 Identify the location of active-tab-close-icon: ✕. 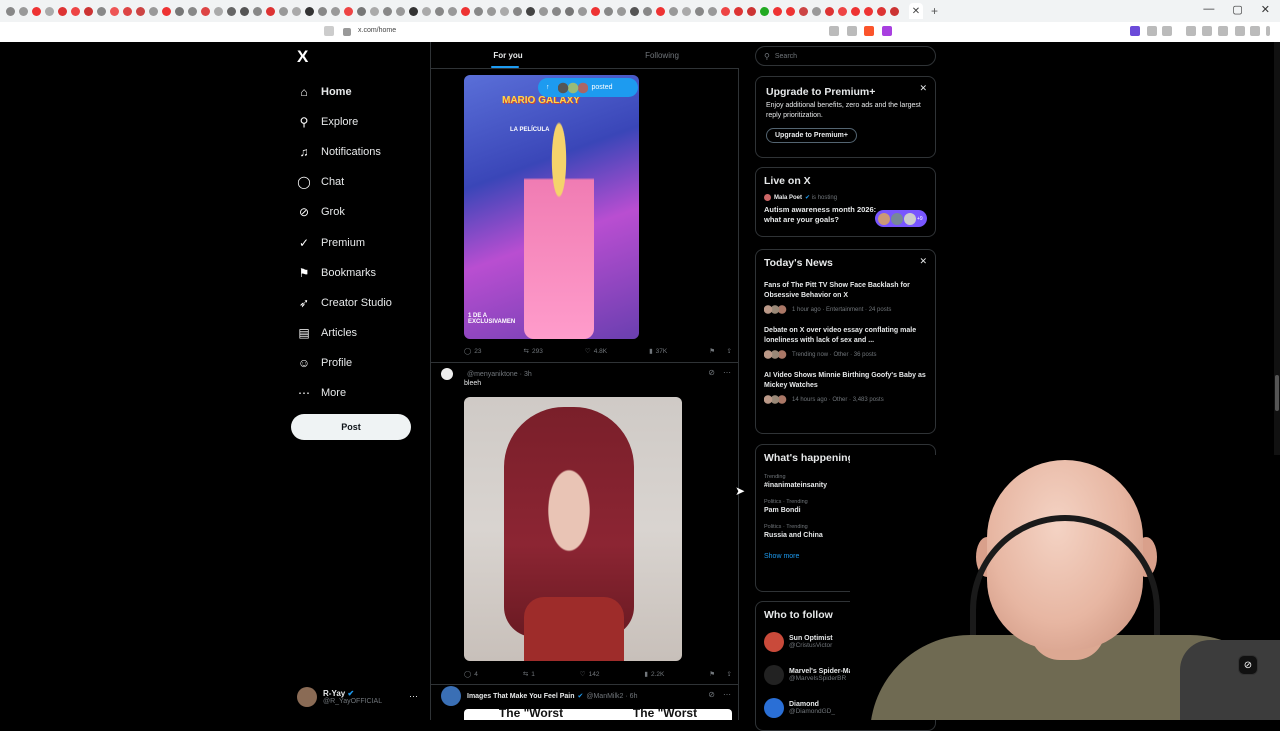
(916, 11).